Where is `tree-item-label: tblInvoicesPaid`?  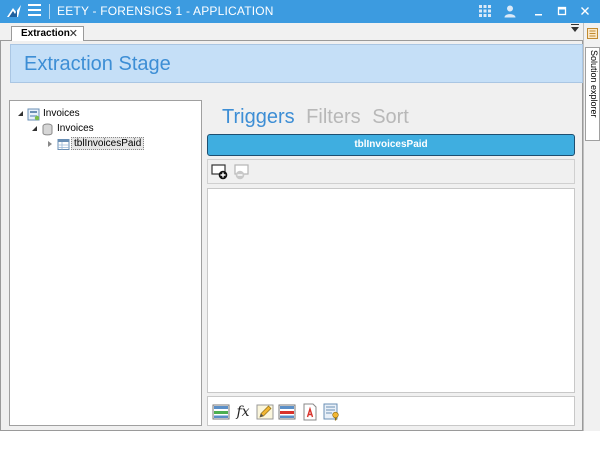
tree-item-label: tblInvoicesPaid is located at coordinates (108, 143).